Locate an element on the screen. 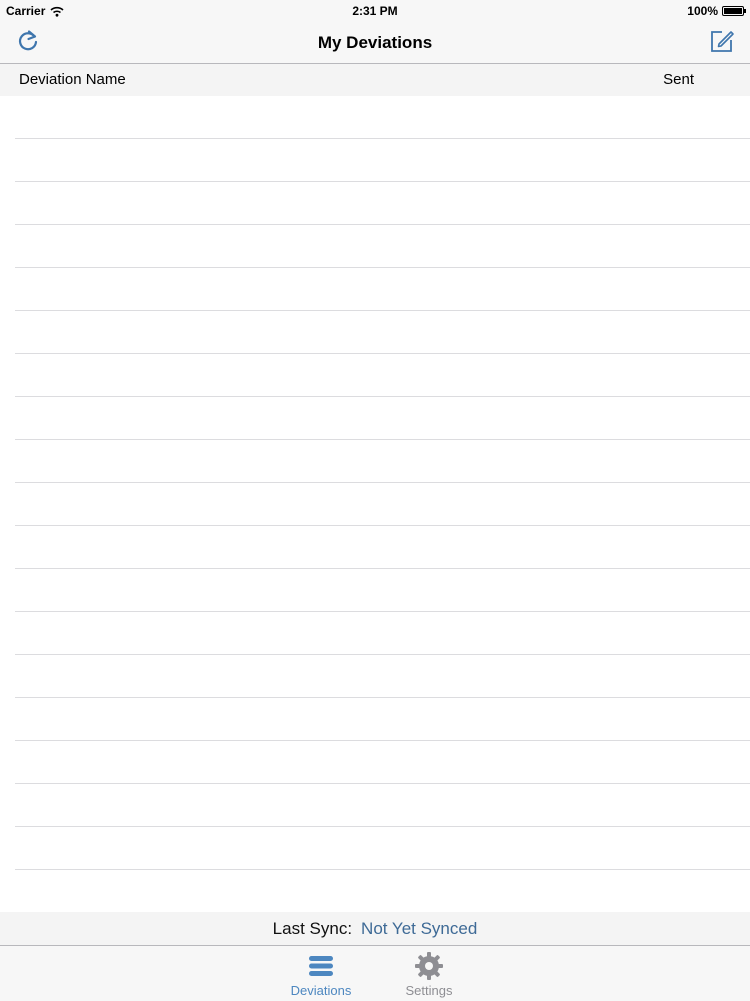  list-icon is located at coordinates (321, 966).